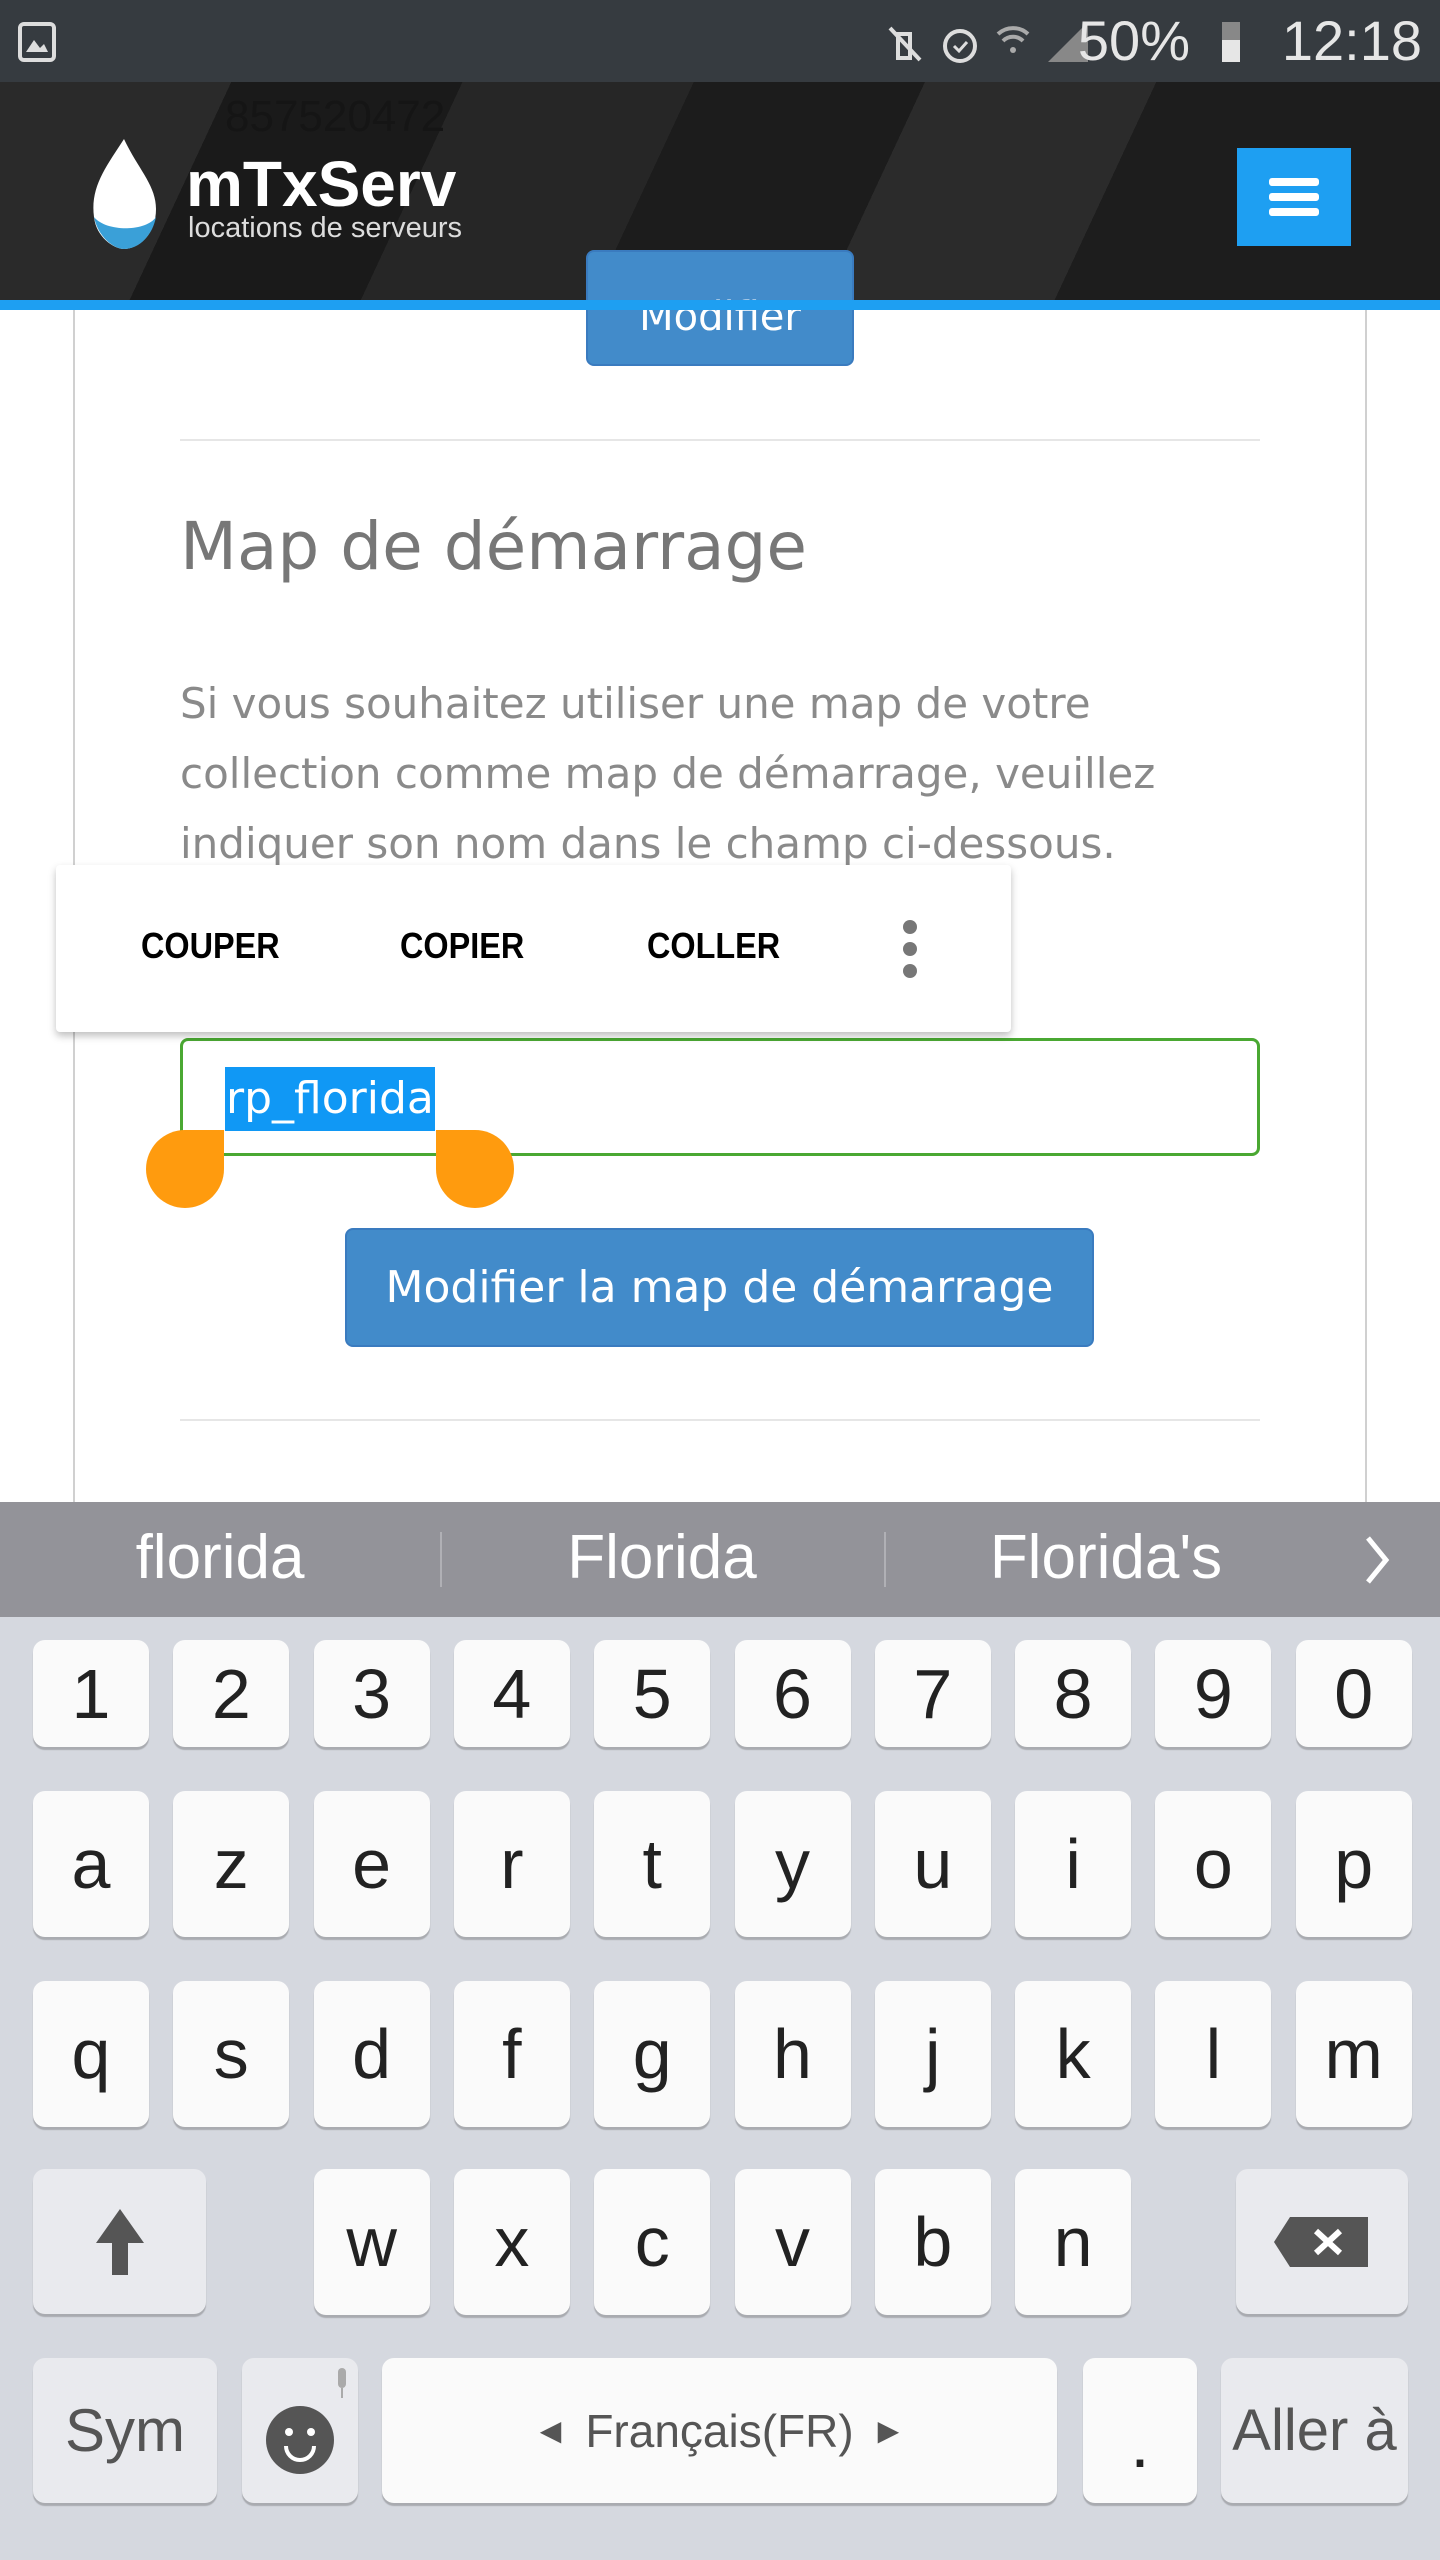  I want to click on hamburger-icon, so click(1294, 197).